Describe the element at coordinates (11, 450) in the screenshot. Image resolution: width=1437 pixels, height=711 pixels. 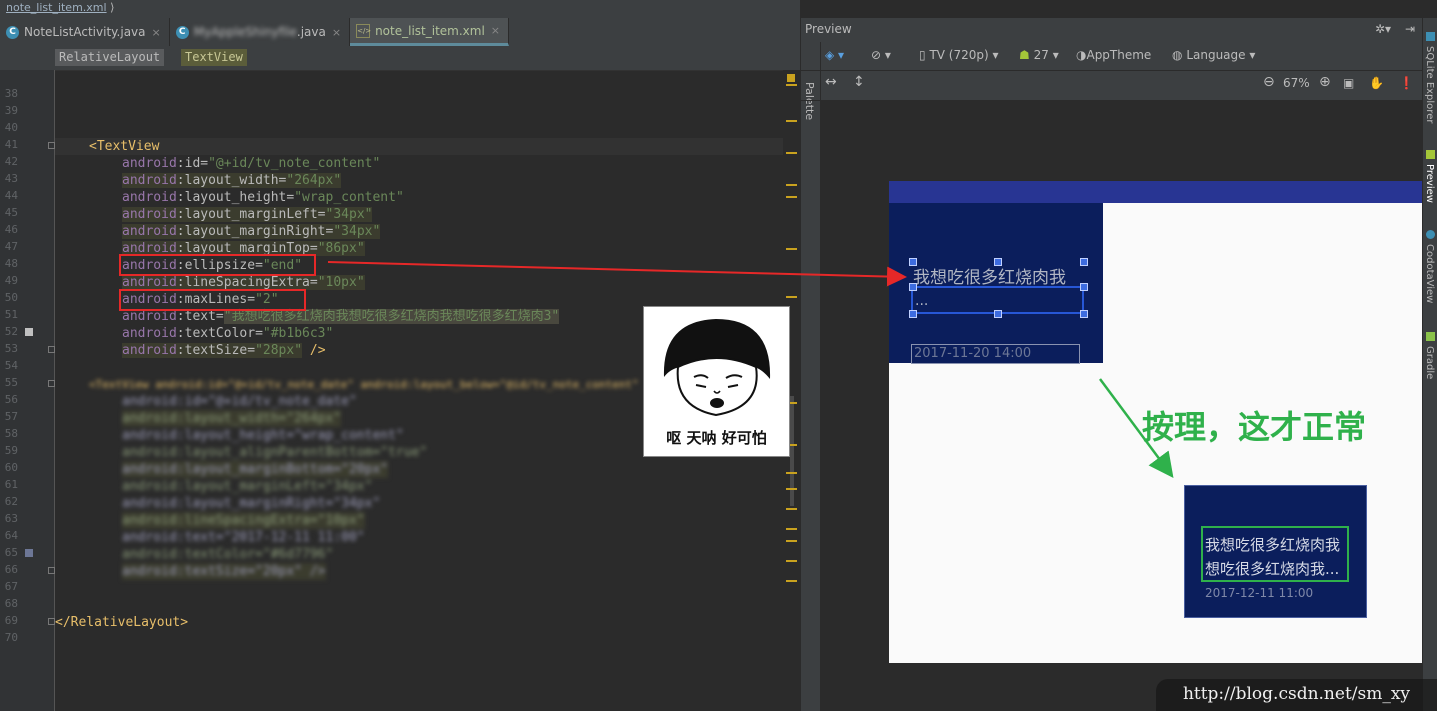
I see `line-number: 59` at that location.